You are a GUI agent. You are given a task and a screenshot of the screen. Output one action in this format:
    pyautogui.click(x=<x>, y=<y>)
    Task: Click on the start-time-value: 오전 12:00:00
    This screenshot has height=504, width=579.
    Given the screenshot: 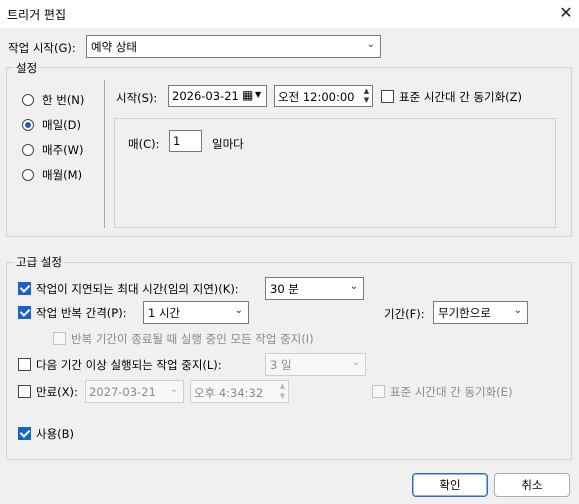 What is the action you would take?
    pyautogui.click(x=316, y=97)
    